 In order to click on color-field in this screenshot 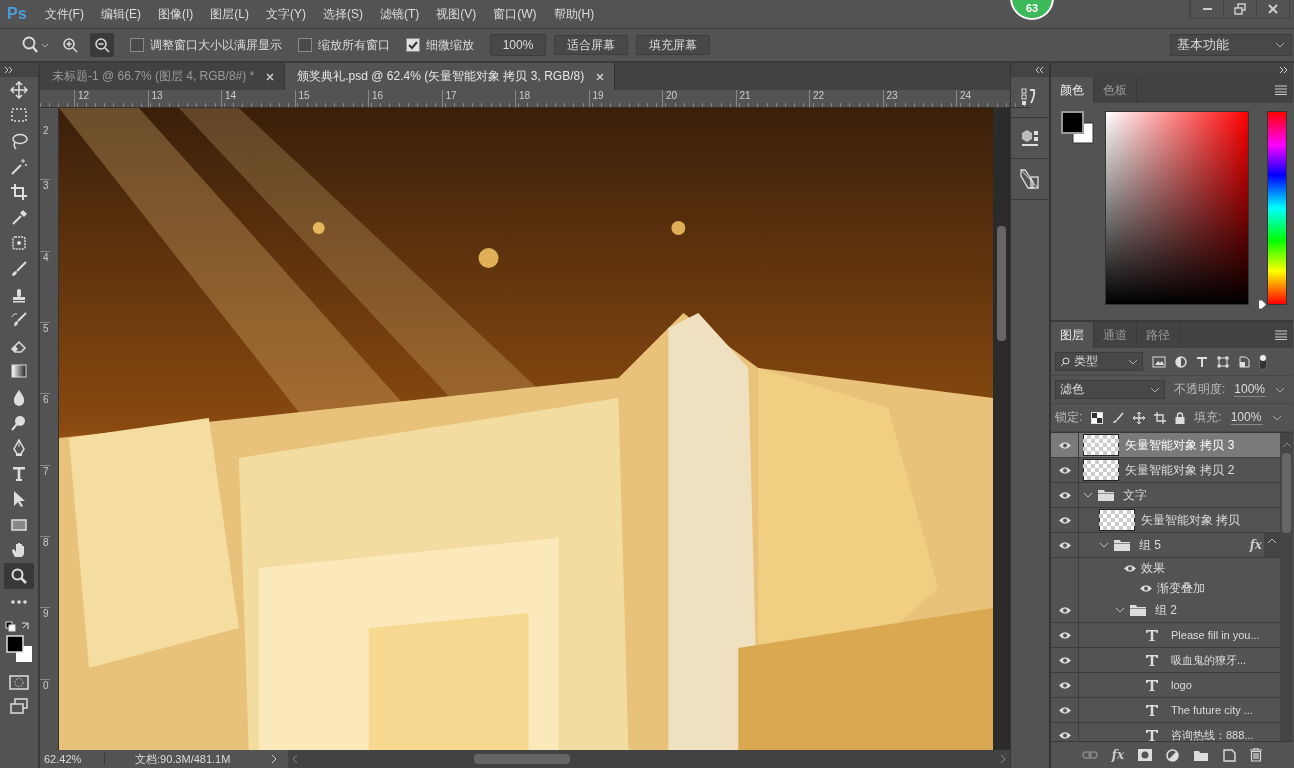, I will do `click(1177, 208)`.